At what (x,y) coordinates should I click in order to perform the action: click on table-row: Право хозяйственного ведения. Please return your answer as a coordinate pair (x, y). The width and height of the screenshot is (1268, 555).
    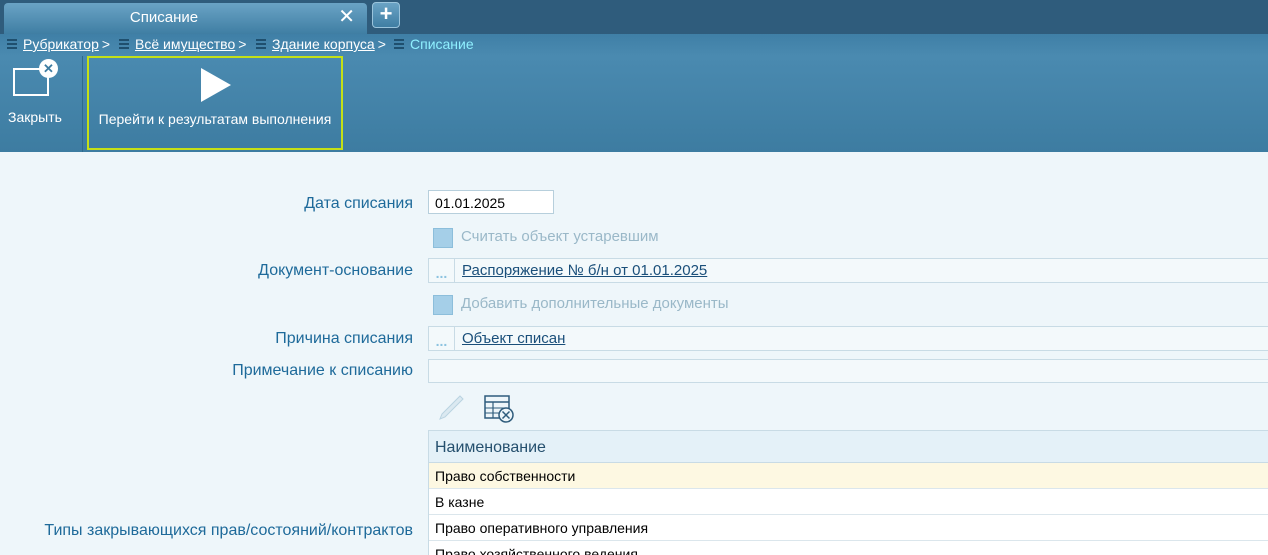
    Looking at the image, I should click on (848, 548).